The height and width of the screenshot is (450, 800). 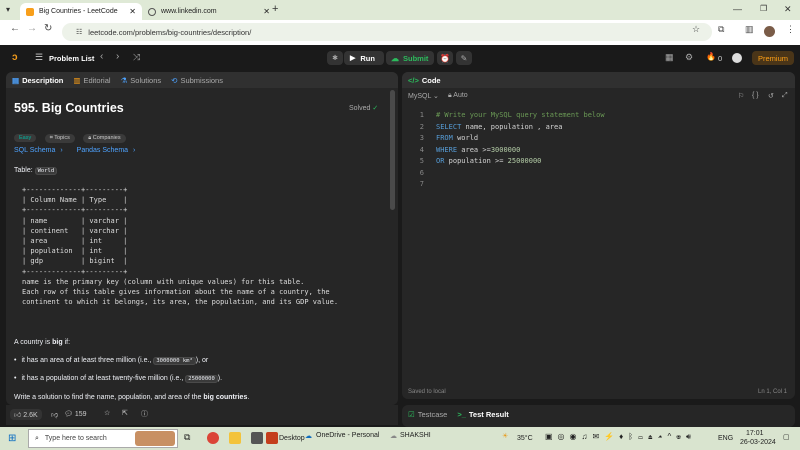 I want to click on user-cloud-icon: ☁, so click(x=393, y=436).